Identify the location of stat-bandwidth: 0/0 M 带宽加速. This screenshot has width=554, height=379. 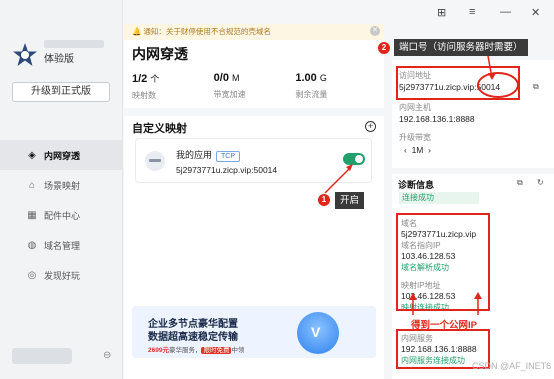
(229, 85).